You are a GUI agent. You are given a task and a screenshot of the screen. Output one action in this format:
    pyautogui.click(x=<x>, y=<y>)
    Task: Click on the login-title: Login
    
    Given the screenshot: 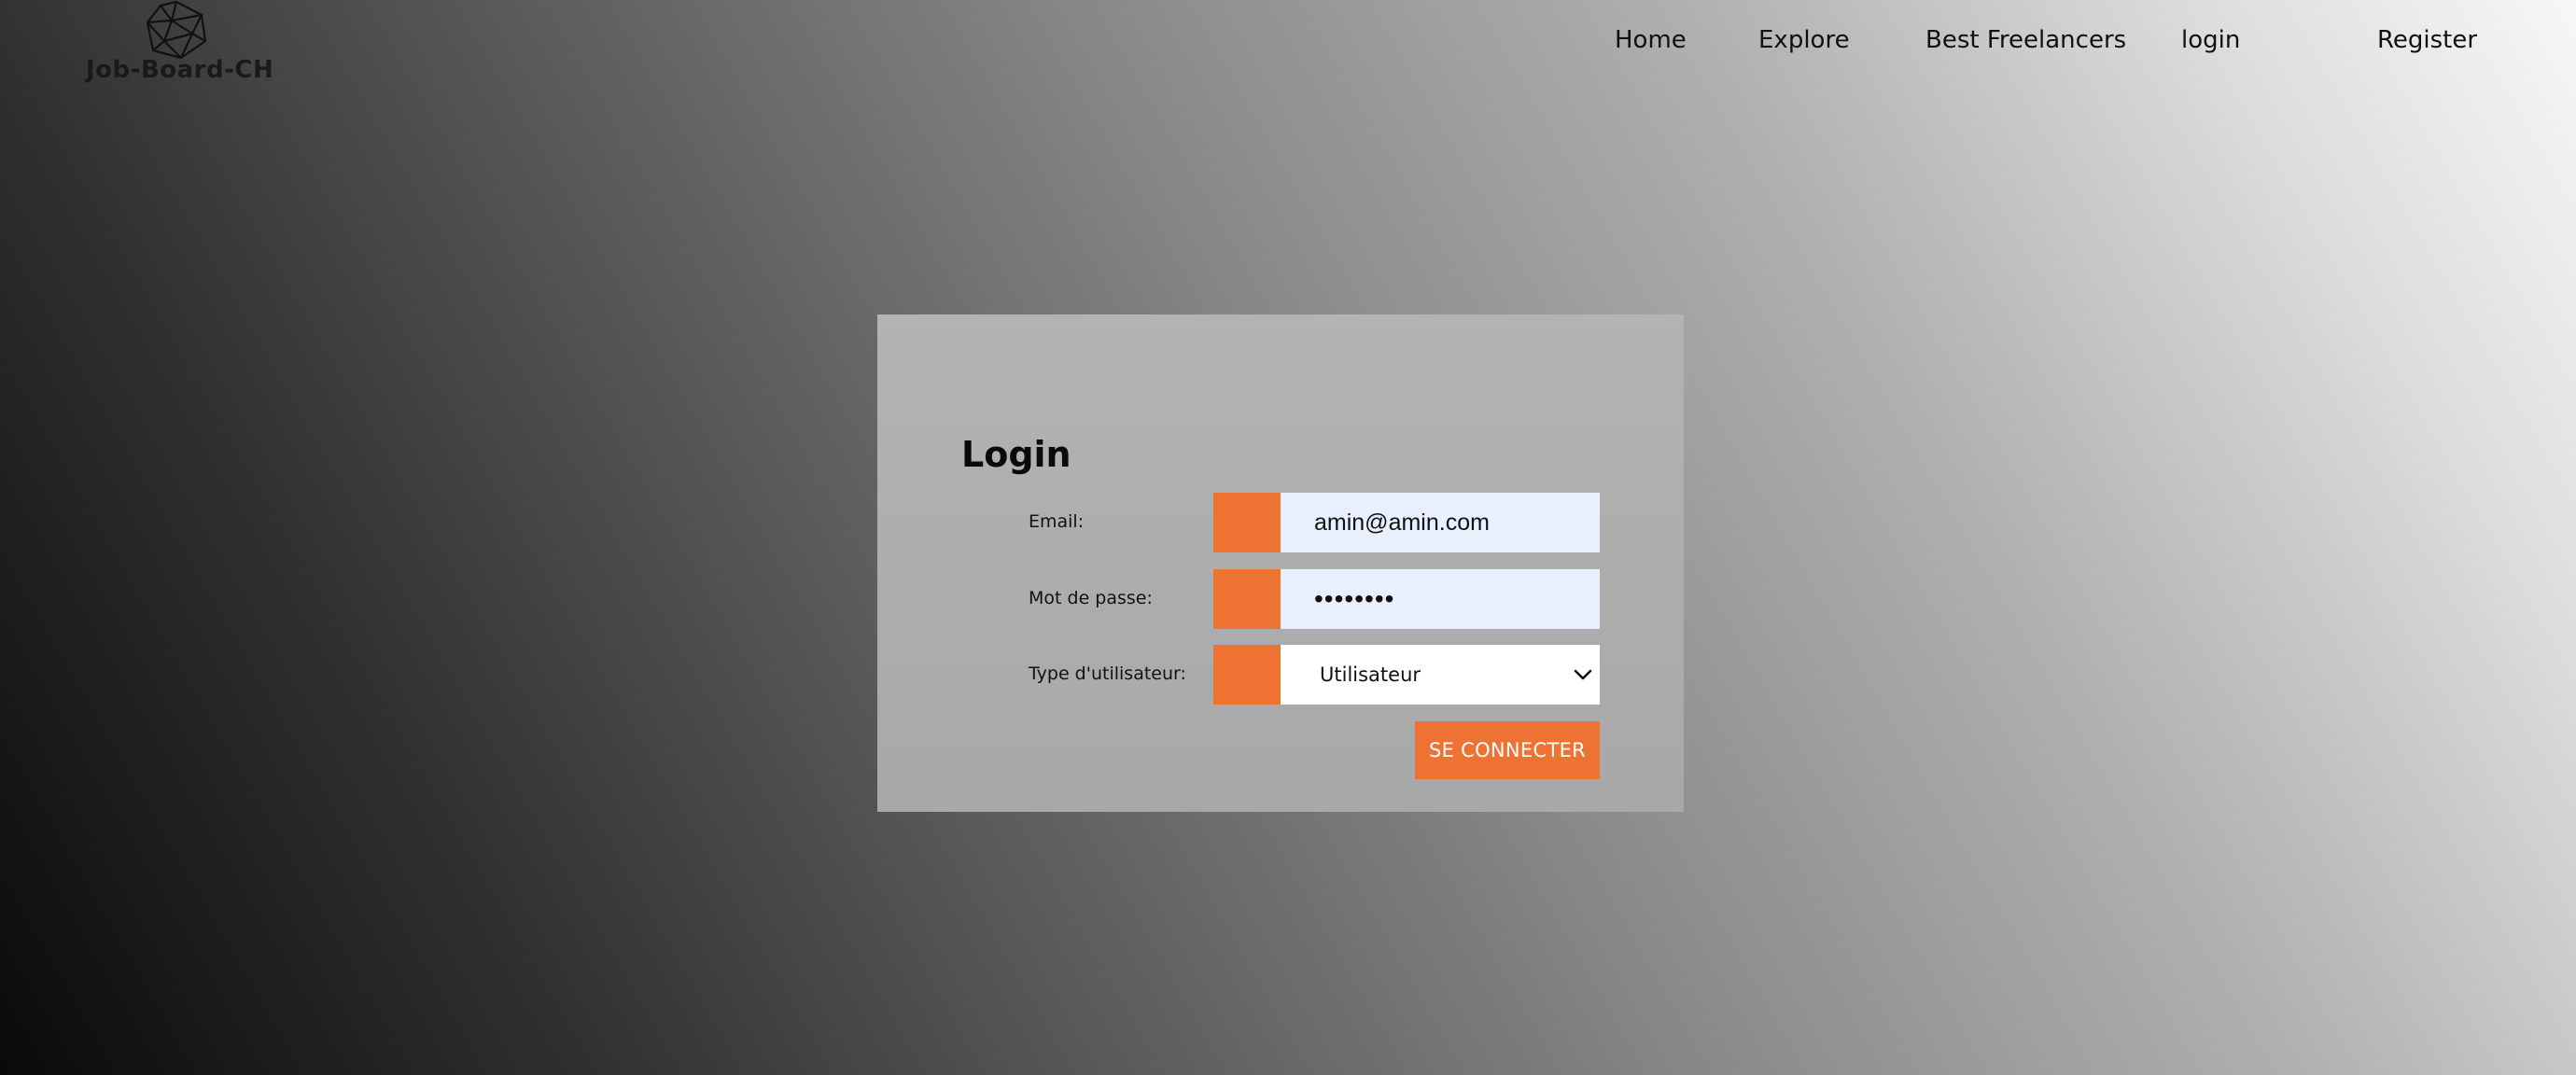 What is the action you would take?
    pyautogui.click(x=1016, y=454)
    